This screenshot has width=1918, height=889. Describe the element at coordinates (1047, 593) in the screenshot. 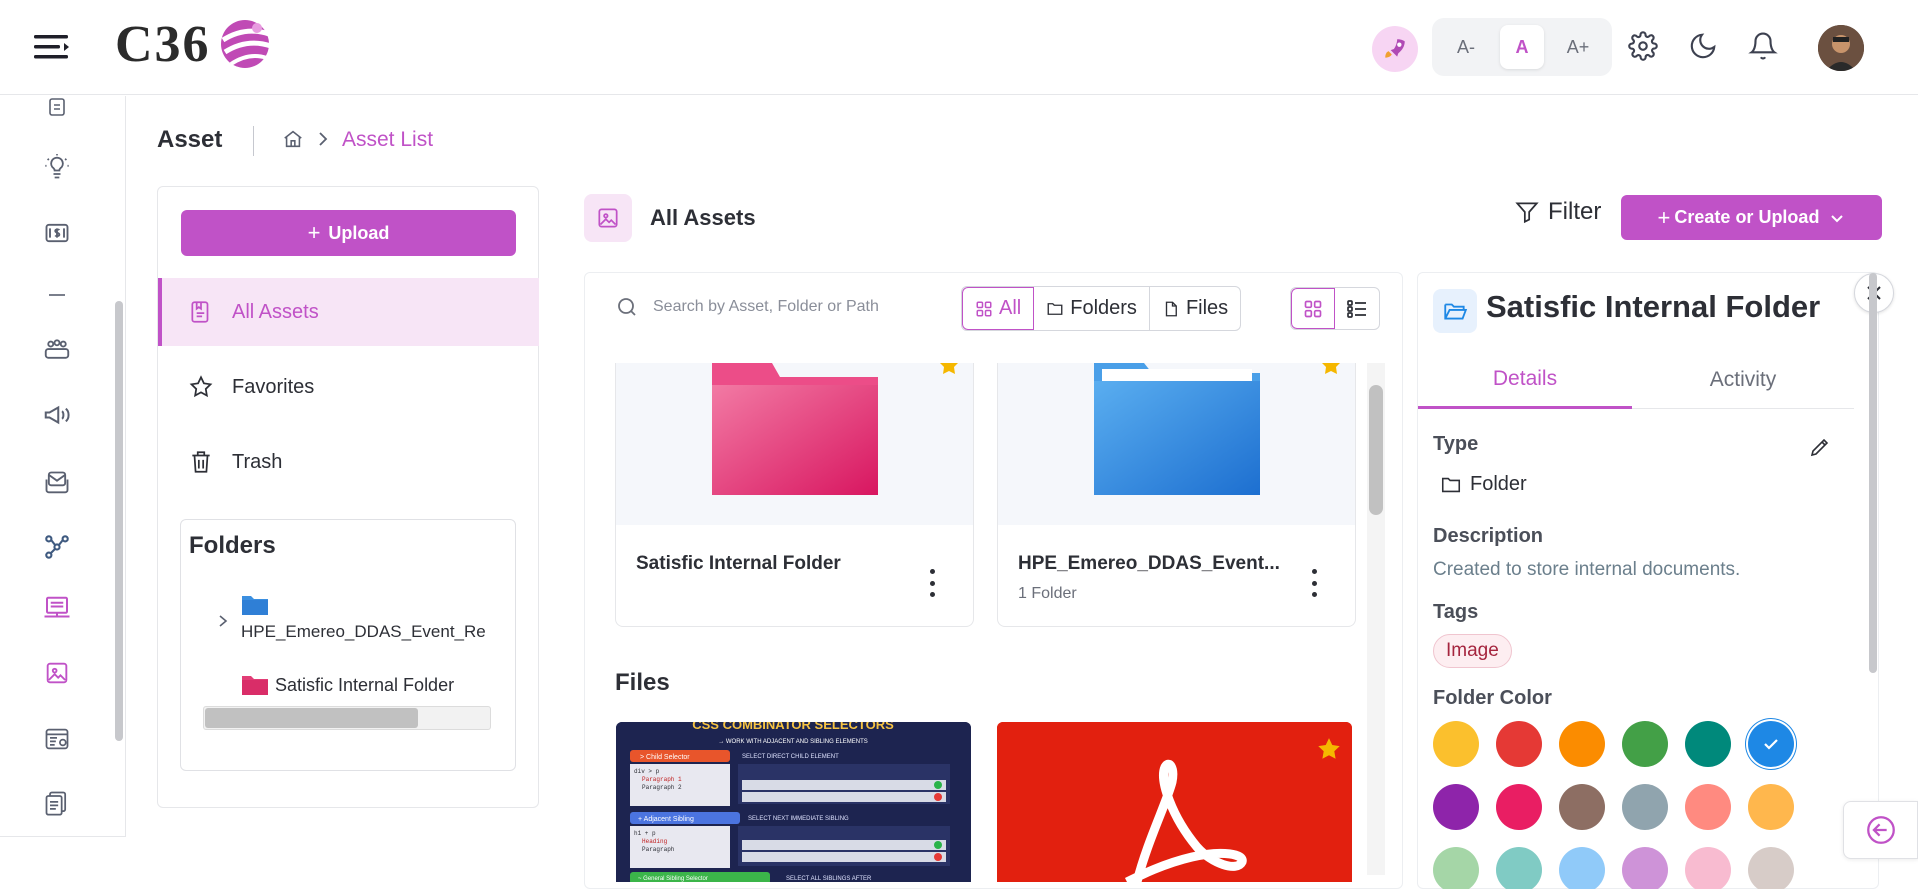

I see `folder-item-count: 1 Folder` at that location.